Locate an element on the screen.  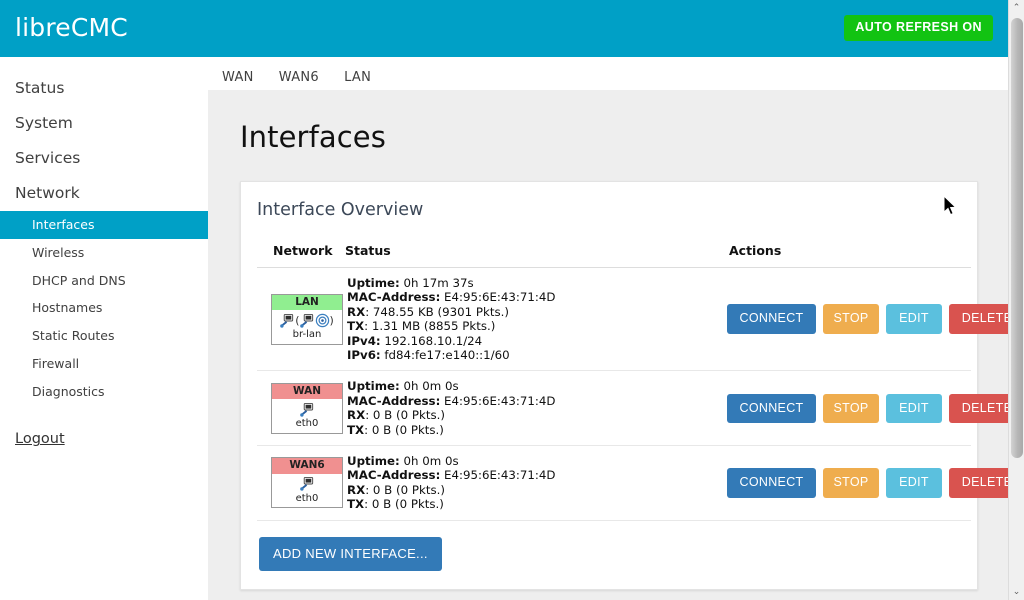
status-value: fd84:fe17:e140::1/60 is located at coordinates (447, 355).